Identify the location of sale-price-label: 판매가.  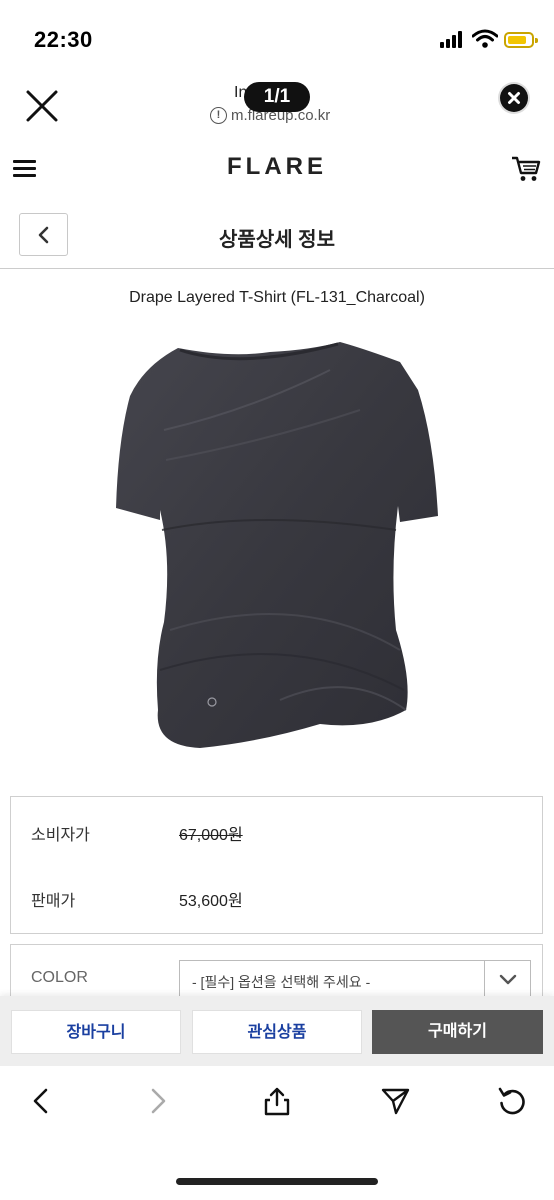
(53, 901).